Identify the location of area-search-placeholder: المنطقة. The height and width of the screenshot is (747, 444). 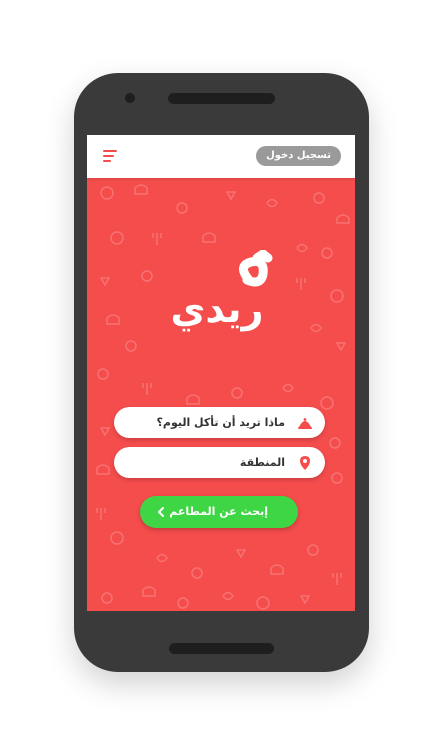
(262, 462).